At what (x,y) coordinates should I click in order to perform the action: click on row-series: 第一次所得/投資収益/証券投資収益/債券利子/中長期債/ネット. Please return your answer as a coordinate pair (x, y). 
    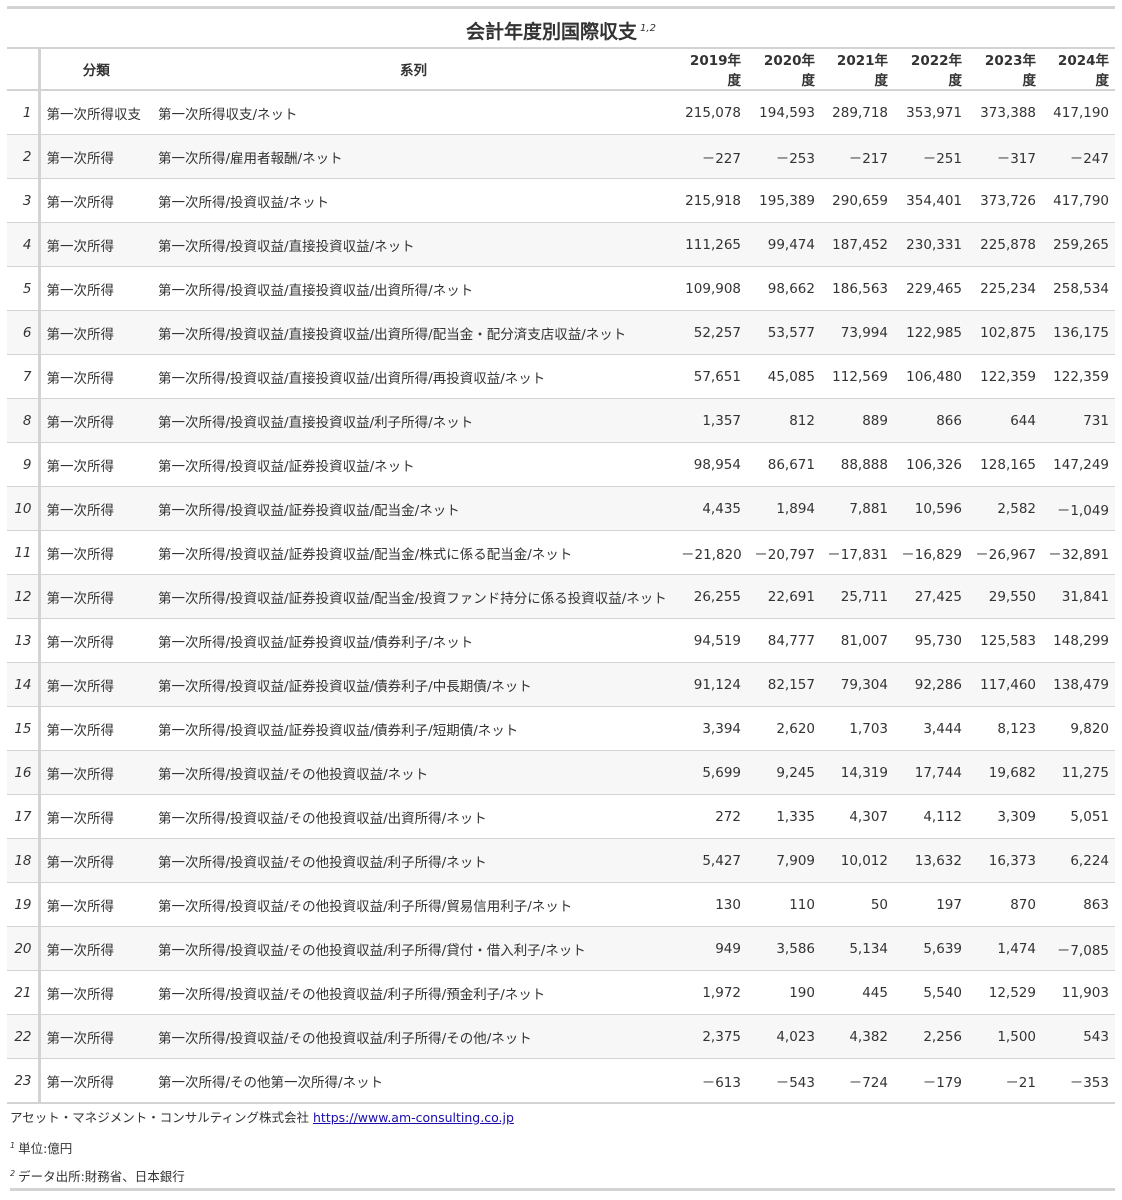
    Looking at the image, I should click on (413, 684).